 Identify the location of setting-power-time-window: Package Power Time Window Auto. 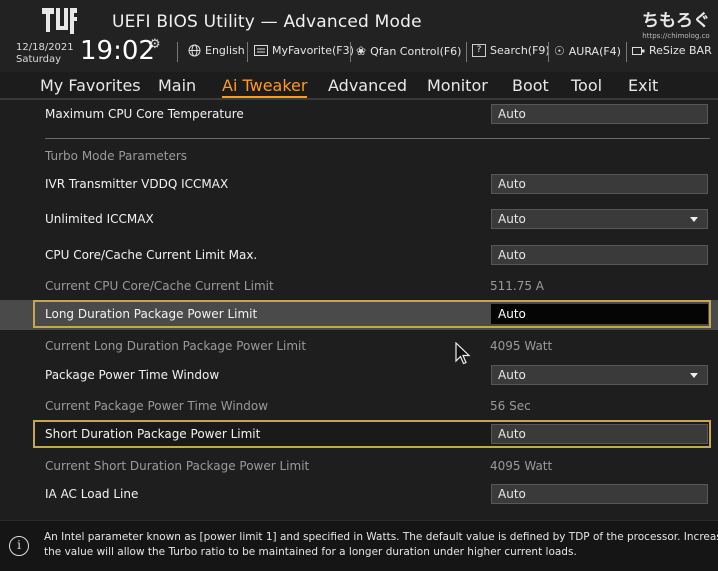
(359, 376).